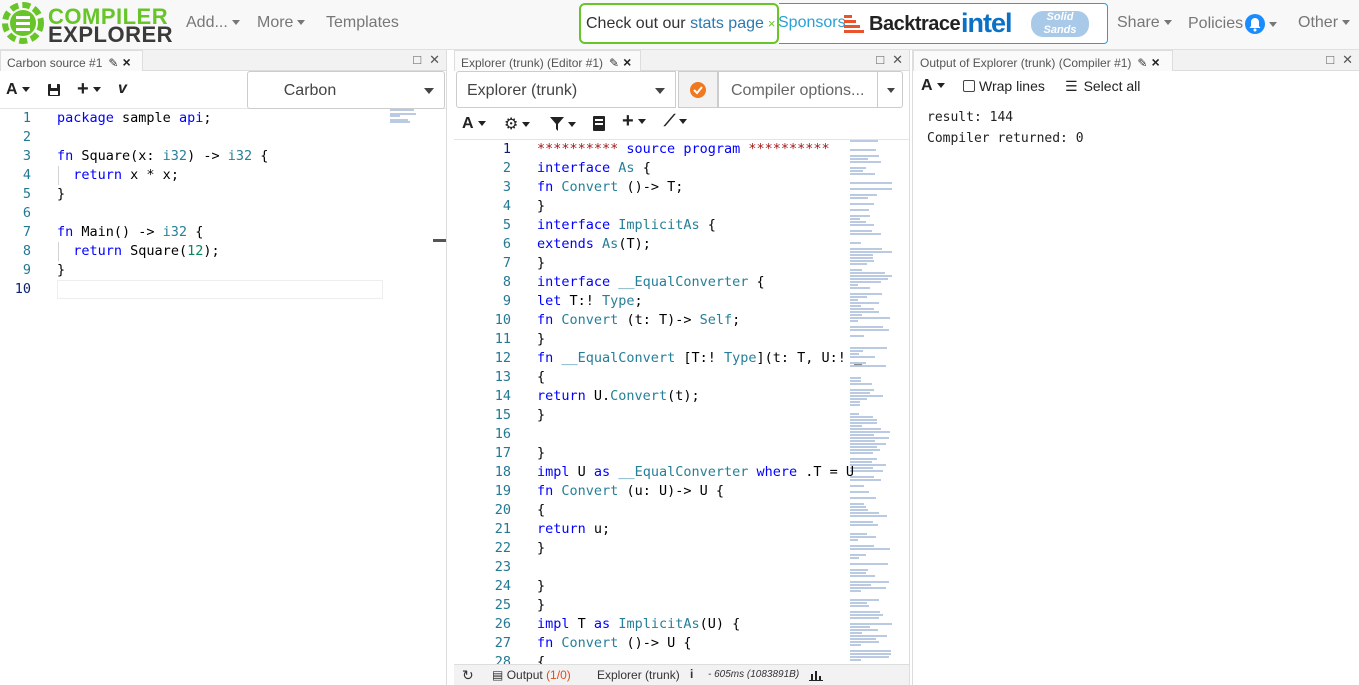 The height and width of the screenshot is (685, 1359). Describe the element at coordinates (61, 270) in the screenshot. I see `code-text: }` at that location.